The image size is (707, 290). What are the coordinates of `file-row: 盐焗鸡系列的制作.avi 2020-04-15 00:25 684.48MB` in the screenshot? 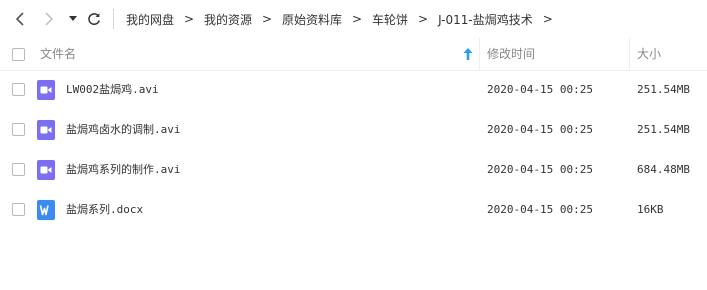 It's located at (353, 170).